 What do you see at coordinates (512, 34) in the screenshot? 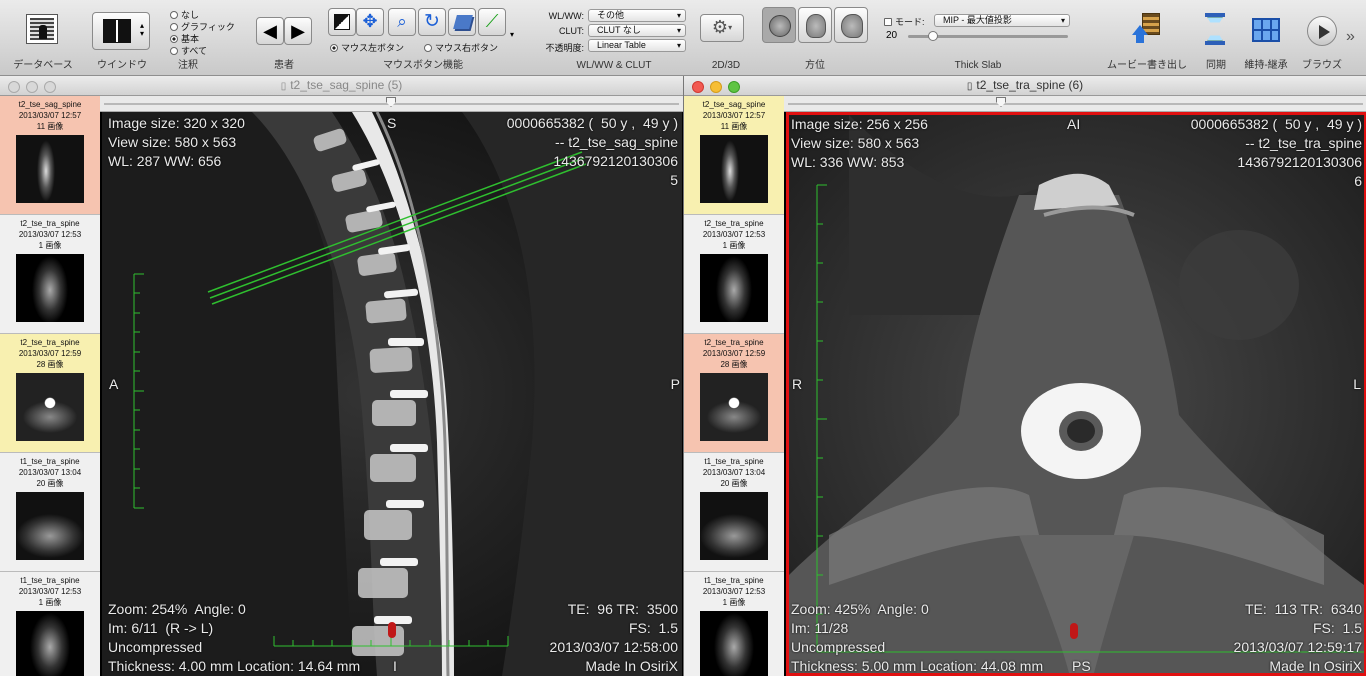
I see `tools-more-icon: ▾` at bounding box center [512, 34].